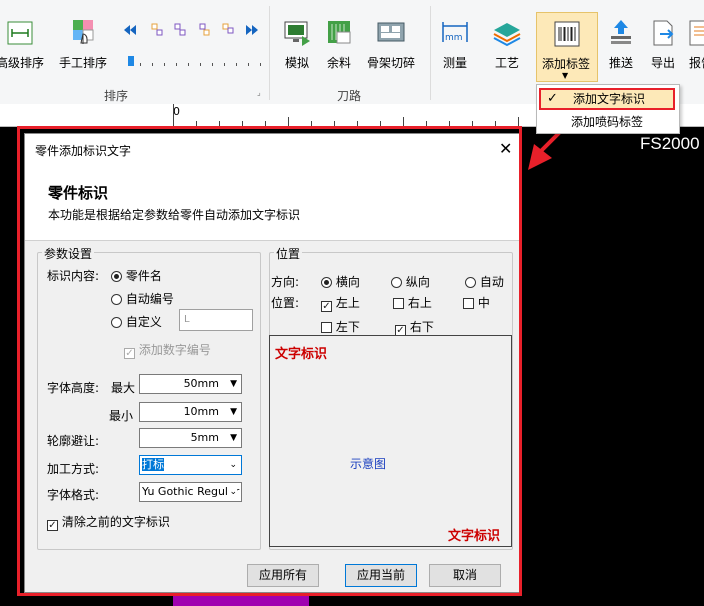 The image size is (704, 606). I want to click on svg-text: mm, so click(454, 38).